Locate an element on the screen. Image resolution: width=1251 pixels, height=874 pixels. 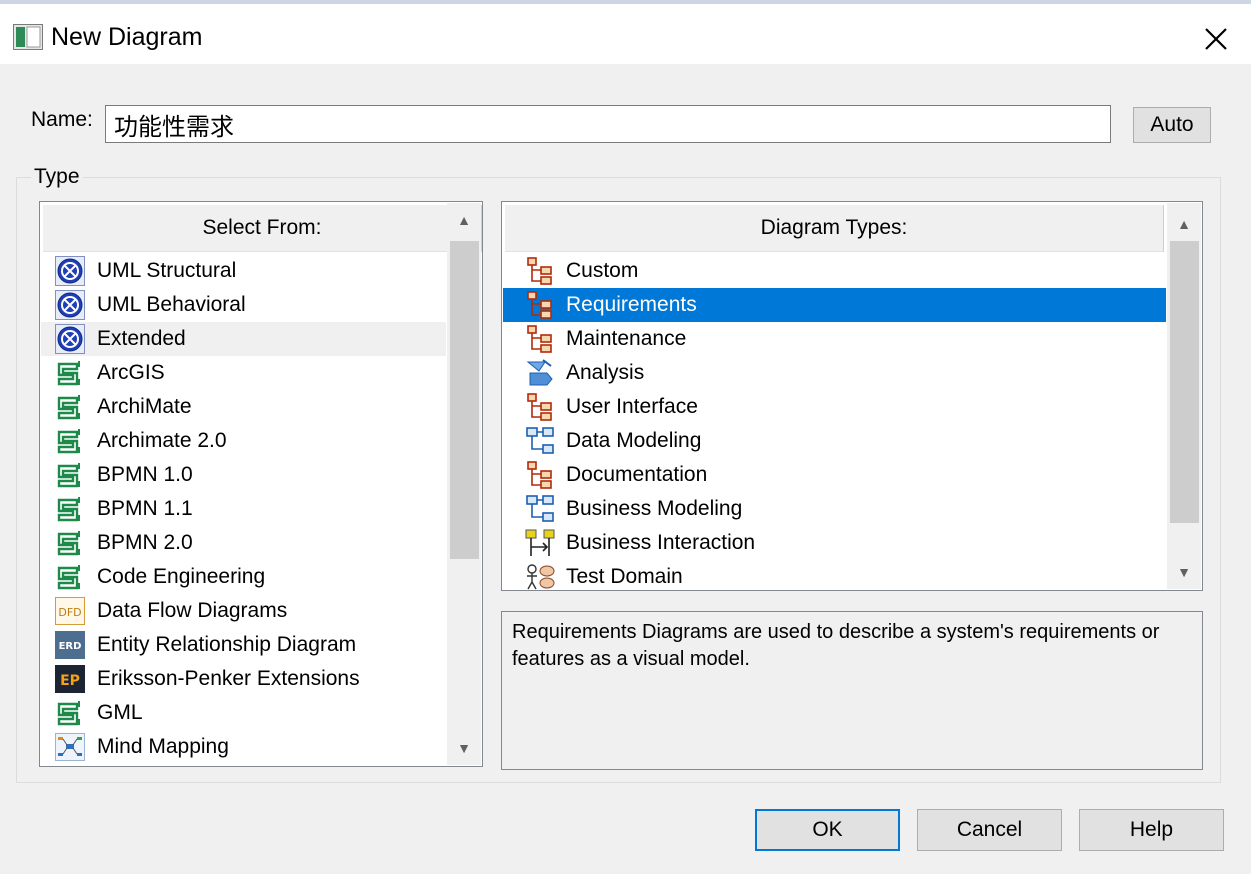
test-domain-diagram-icon is located at coordinates (540, 576).